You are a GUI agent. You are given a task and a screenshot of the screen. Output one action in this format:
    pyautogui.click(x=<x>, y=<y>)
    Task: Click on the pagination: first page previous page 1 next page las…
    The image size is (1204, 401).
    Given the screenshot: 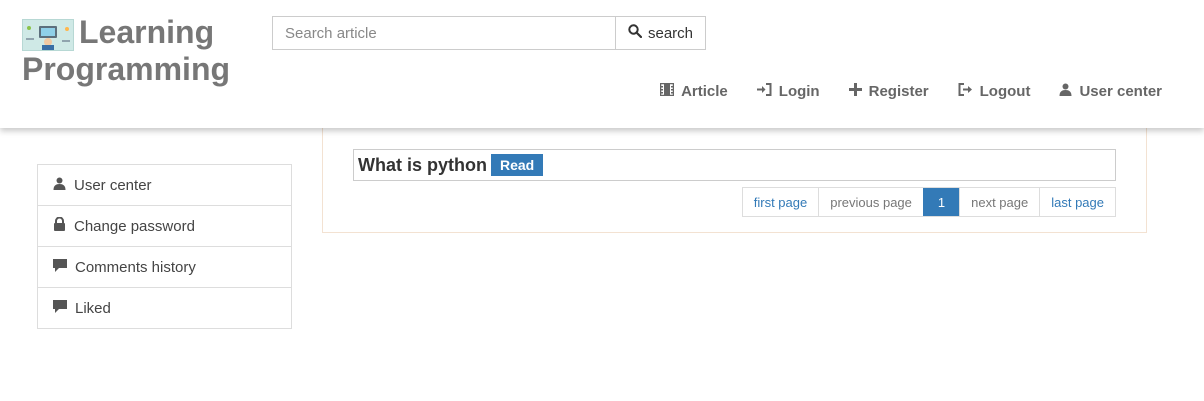 What is the action you would take?
    pyautogui.click(x=928, y=202)
    